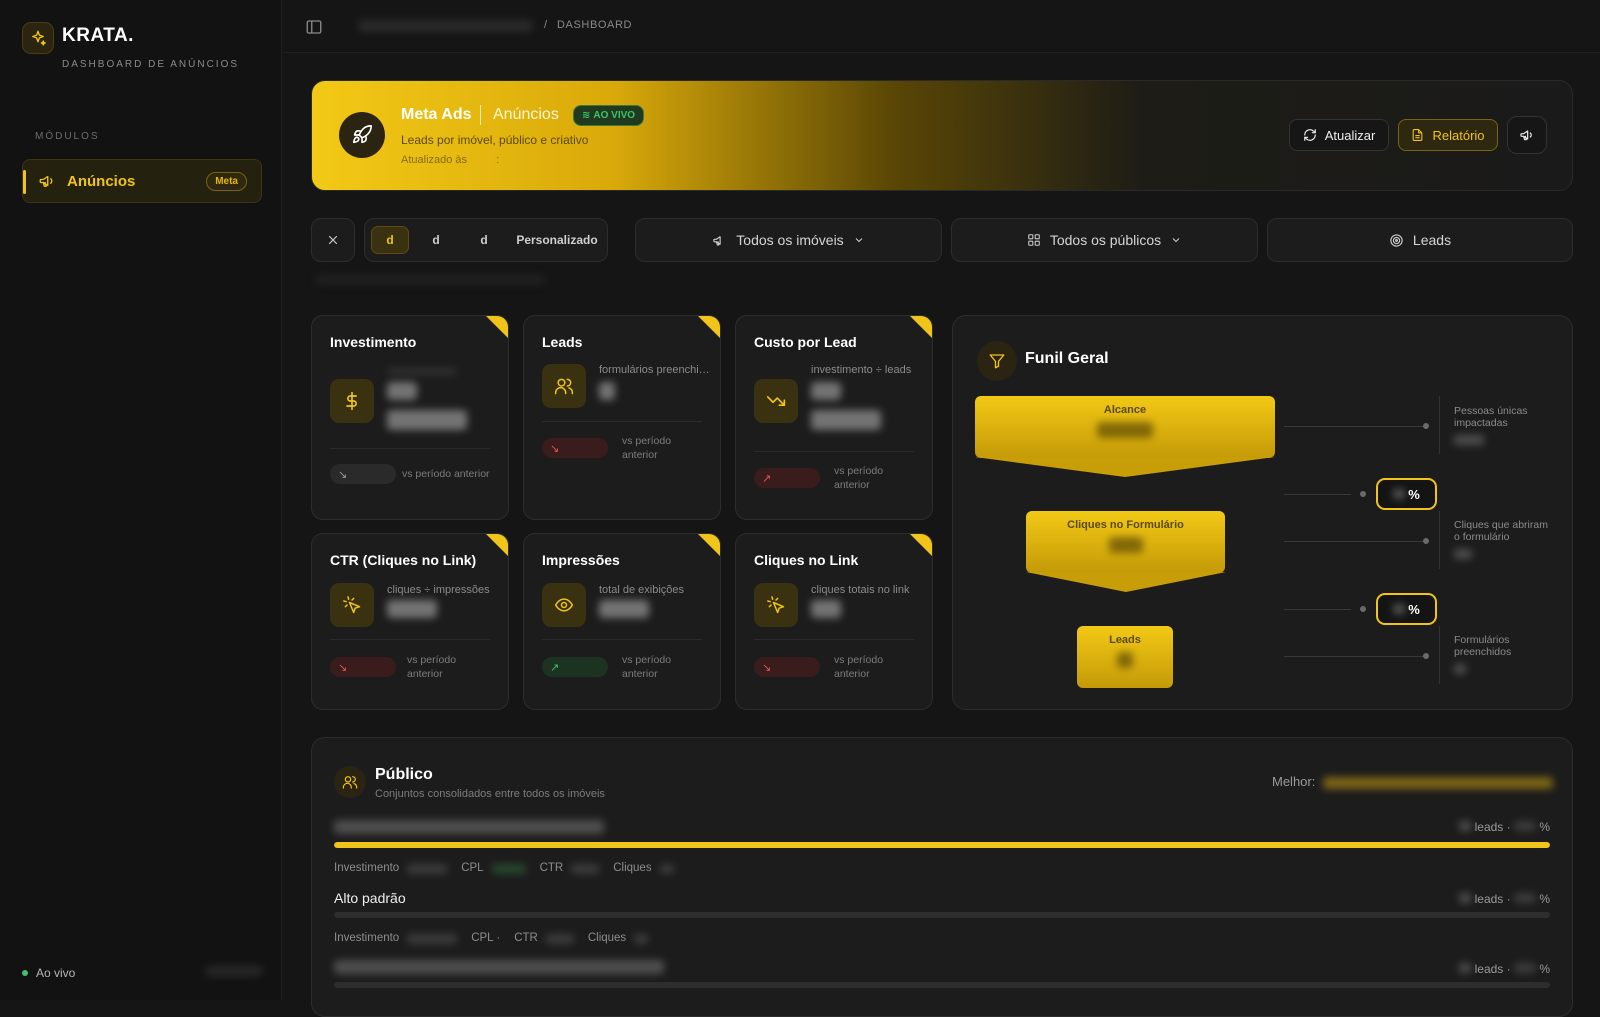  Describe the element at coordinates (484, 240) in the screenshot. I see `period-pill-3: d` at that location.